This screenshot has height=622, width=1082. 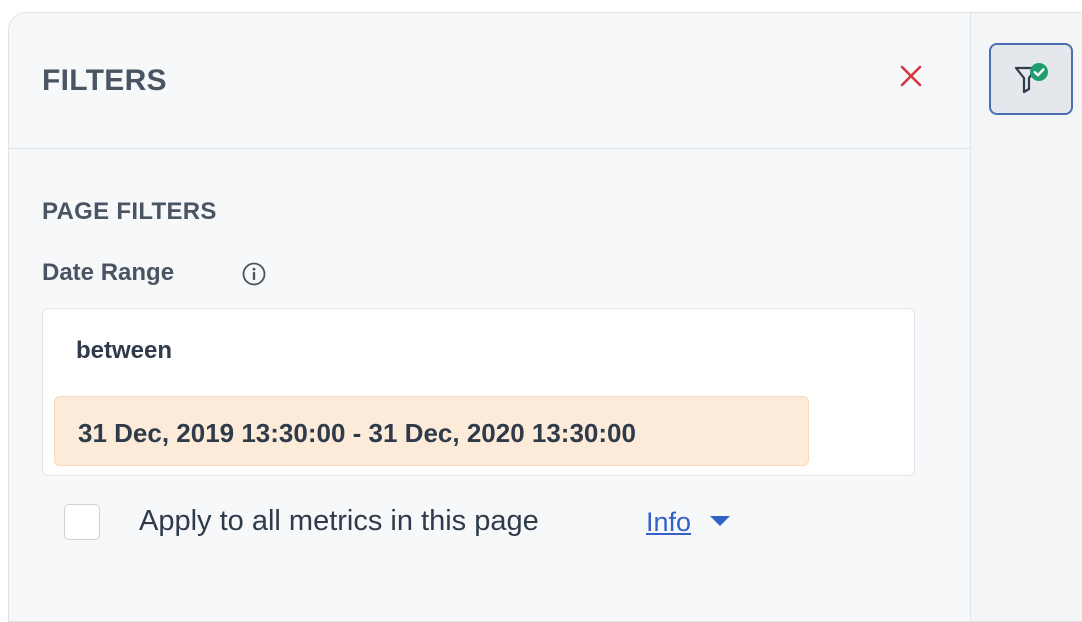 I want to click on panel-title: FILTERS, so click(x=104, y=80).